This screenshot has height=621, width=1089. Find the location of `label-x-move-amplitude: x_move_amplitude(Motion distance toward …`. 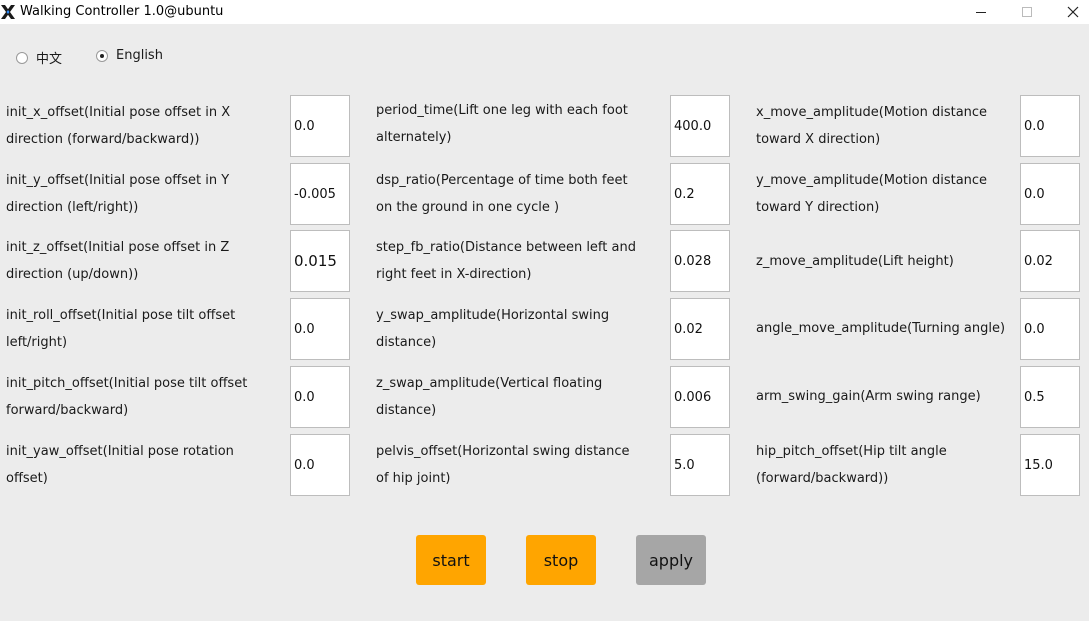

label-x-move-amplitude: x_move_amplitude(Motion distance toward … is located at coordinates (872, 126).